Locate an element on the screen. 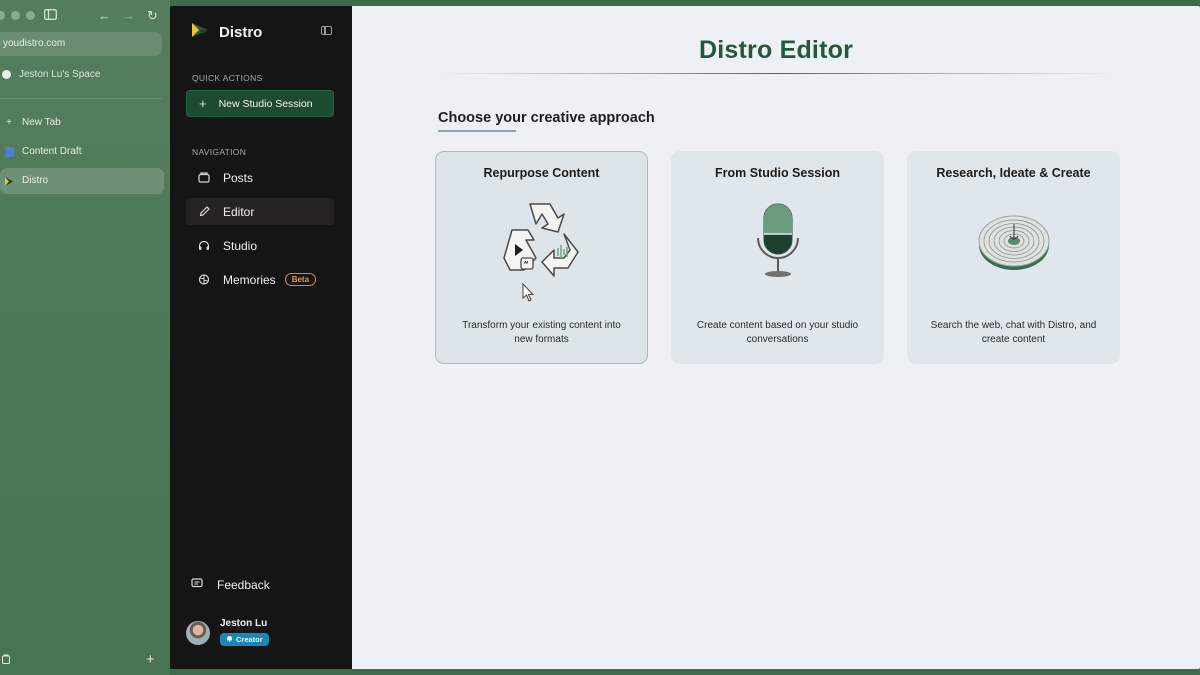 Image resolution: width=1200 pixels, height=675 pixels. space-dot-icon is located at coordinates (6, 74).